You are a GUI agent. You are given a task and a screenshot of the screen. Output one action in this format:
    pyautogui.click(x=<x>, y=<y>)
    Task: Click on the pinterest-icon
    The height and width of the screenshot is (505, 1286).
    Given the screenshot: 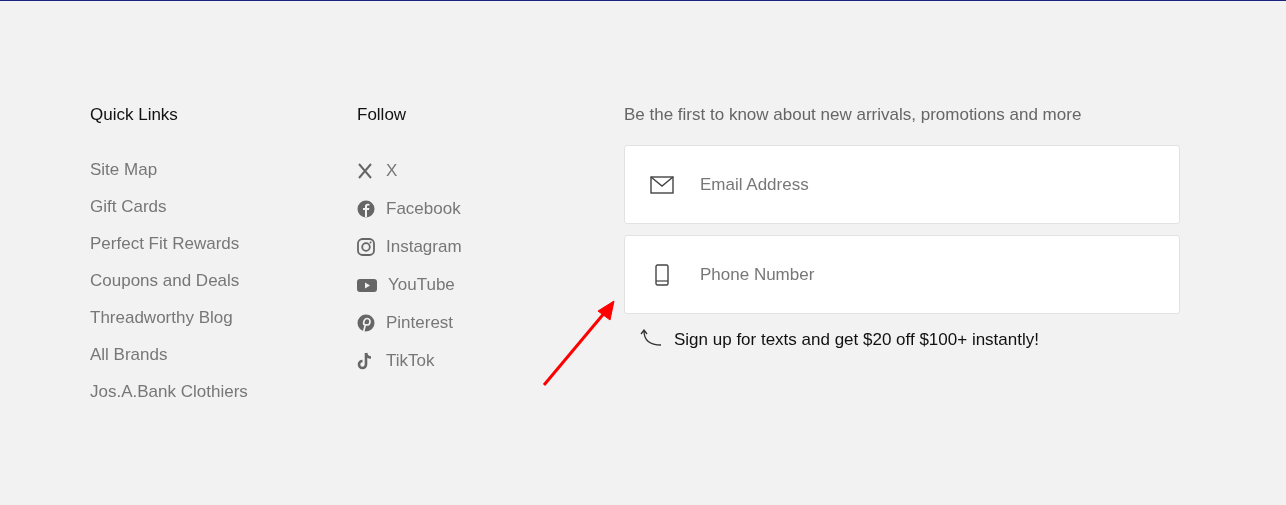 What is the action you would take?
    pyautogui.click(x=366, y=323)
    